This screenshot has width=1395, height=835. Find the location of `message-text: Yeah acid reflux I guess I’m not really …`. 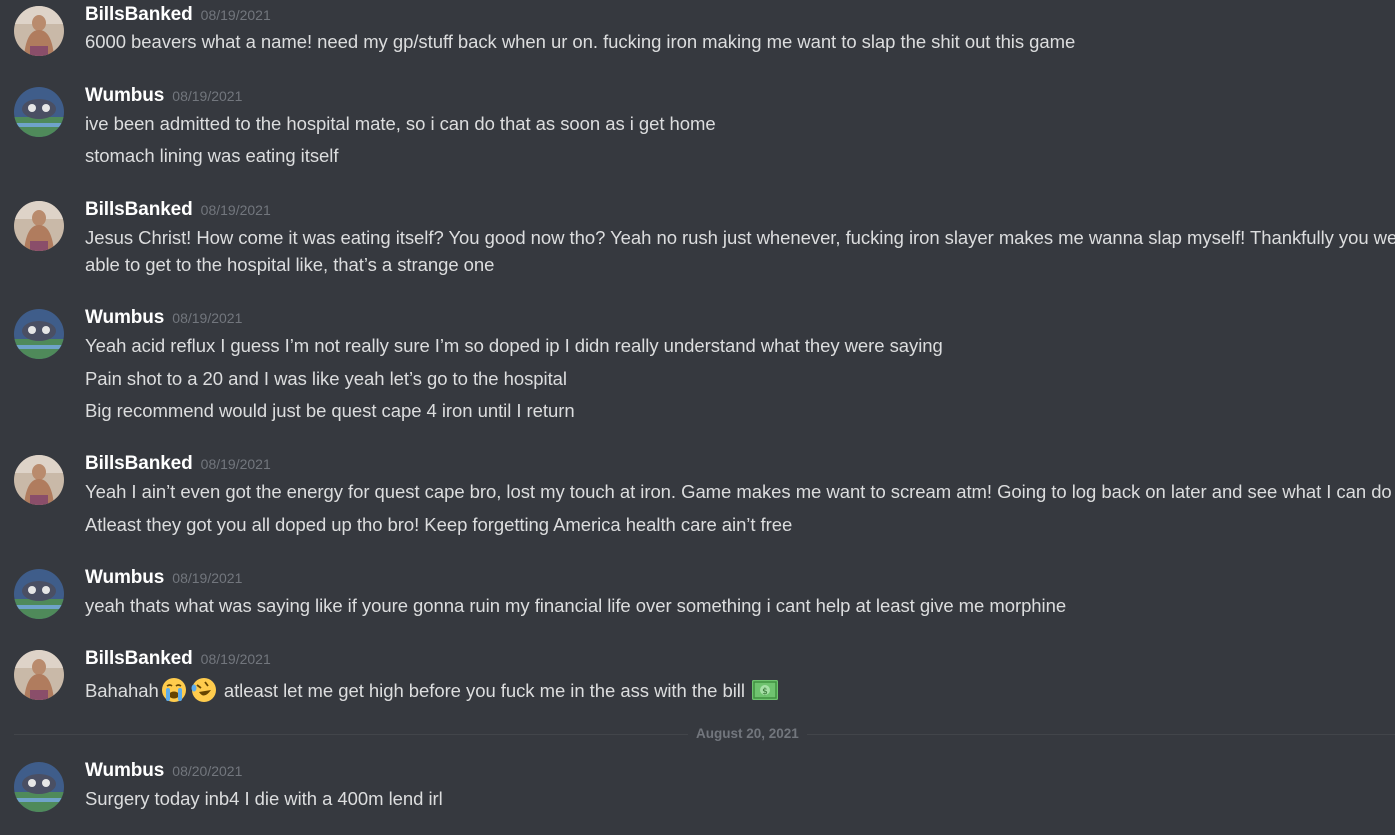

message-text: Yeah acid reflux I guess I’m not really … is located at coordinates (514, 345).